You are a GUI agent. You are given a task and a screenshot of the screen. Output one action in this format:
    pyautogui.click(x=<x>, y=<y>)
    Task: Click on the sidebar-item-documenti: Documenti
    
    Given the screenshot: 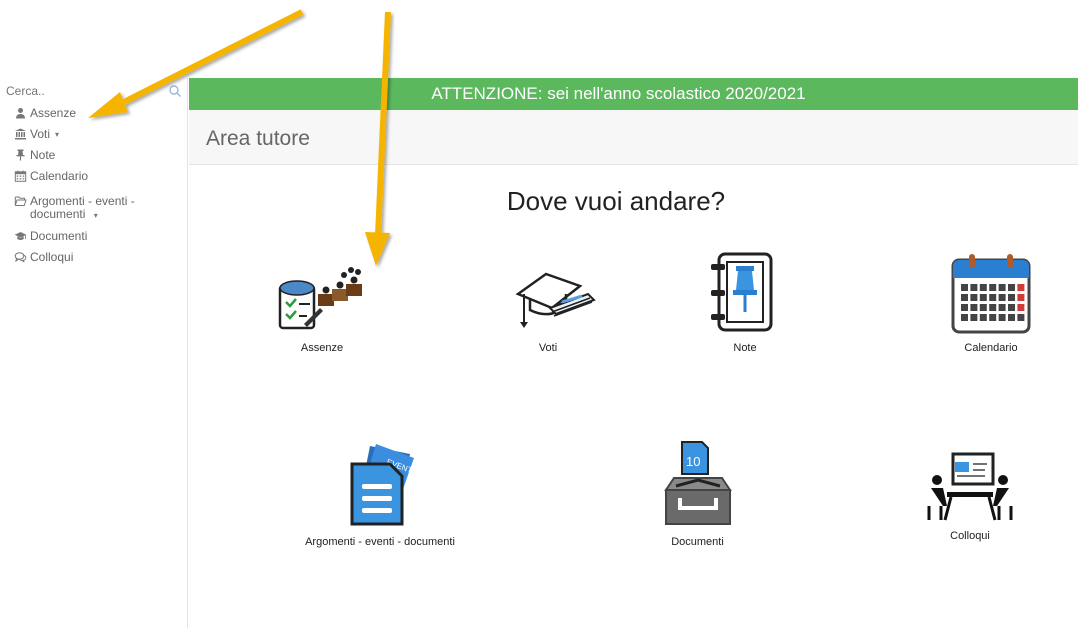 What is the action you would take?
    pyautogui.click(x=93, y=236)
    